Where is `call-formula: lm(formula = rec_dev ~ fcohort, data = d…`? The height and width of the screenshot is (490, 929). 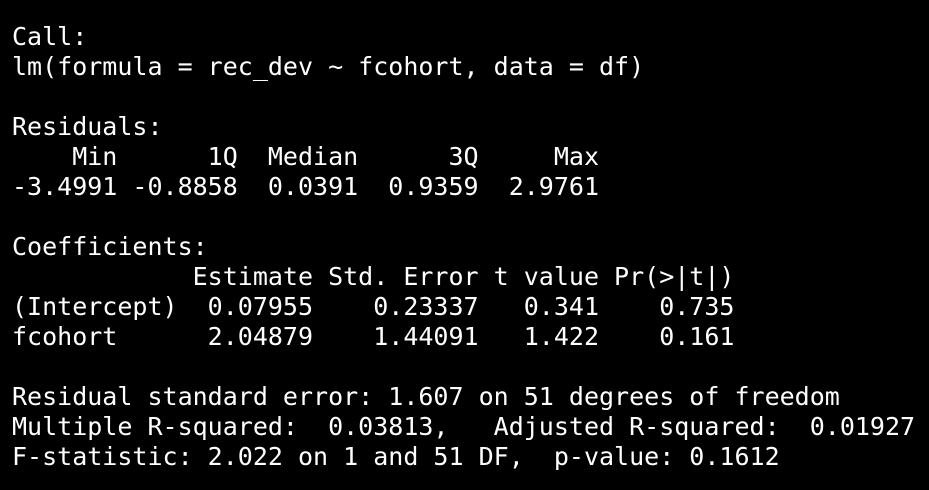
call-formula: lm(formula = rec_dev ~ fcohort, data = d… is located at coordinates (328, 66).